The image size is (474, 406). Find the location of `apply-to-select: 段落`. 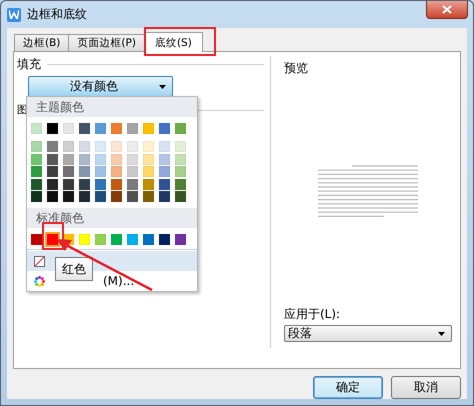

apply-to-select: 段落 is located at coordinates (368, 333).